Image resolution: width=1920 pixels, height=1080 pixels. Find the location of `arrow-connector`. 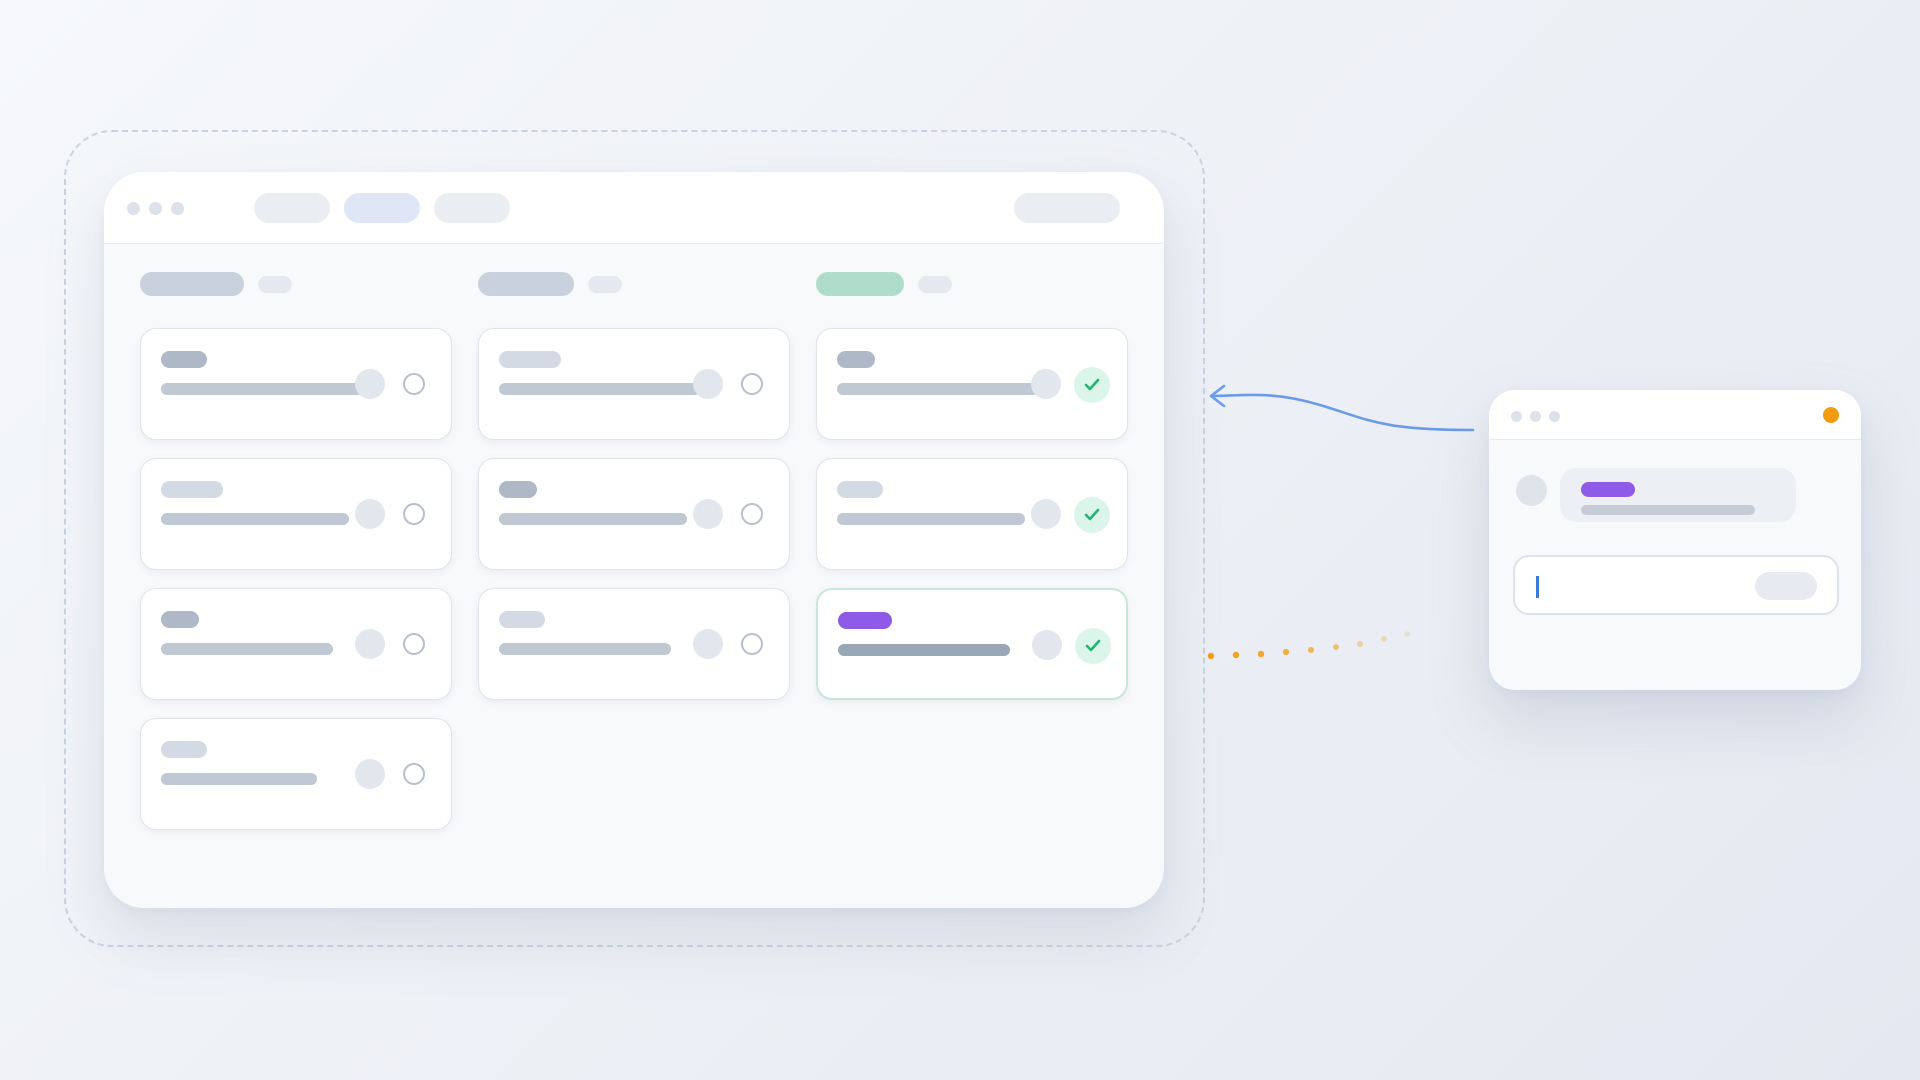

arrow-connector is located at coordinates (1342, 412).